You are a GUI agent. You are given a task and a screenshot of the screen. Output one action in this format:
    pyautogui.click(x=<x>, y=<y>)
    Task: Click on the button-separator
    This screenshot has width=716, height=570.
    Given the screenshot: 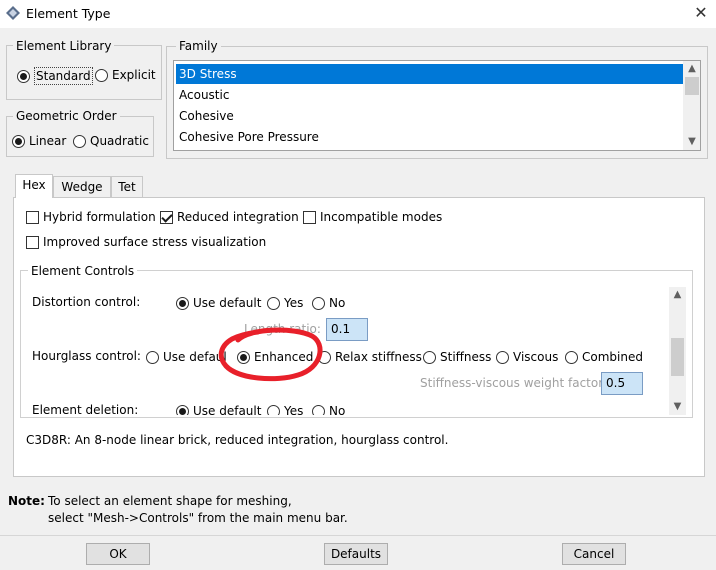 What is the action you would take?
    pyautogui.click(x=358, y=535)
    